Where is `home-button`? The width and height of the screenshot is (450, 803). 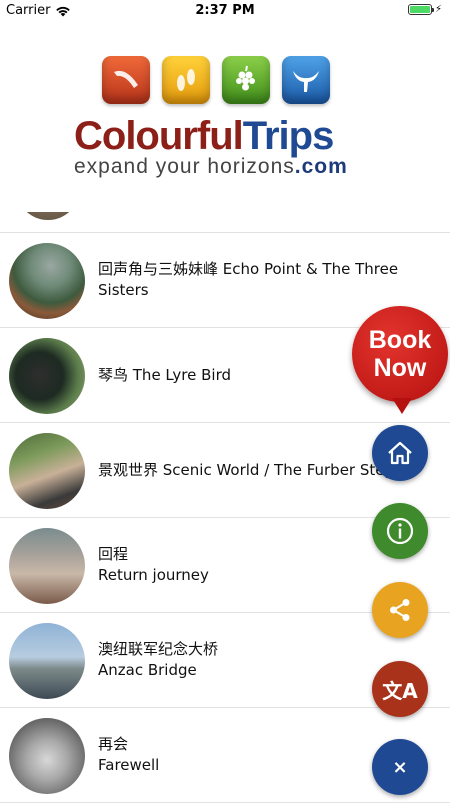 home-button is located at coordinates (400, 453).